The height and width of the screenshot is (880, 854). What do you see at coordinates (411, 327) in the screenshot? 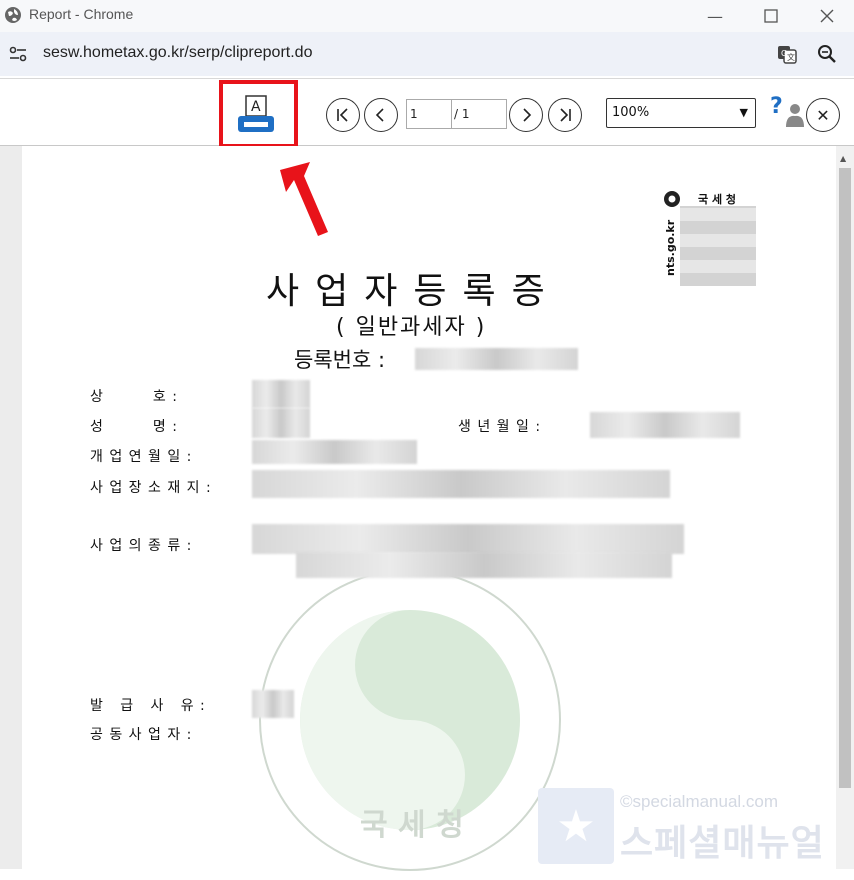
I see `document-subtitle: ( 일반과세자 )` at bounding box center [411, 327].